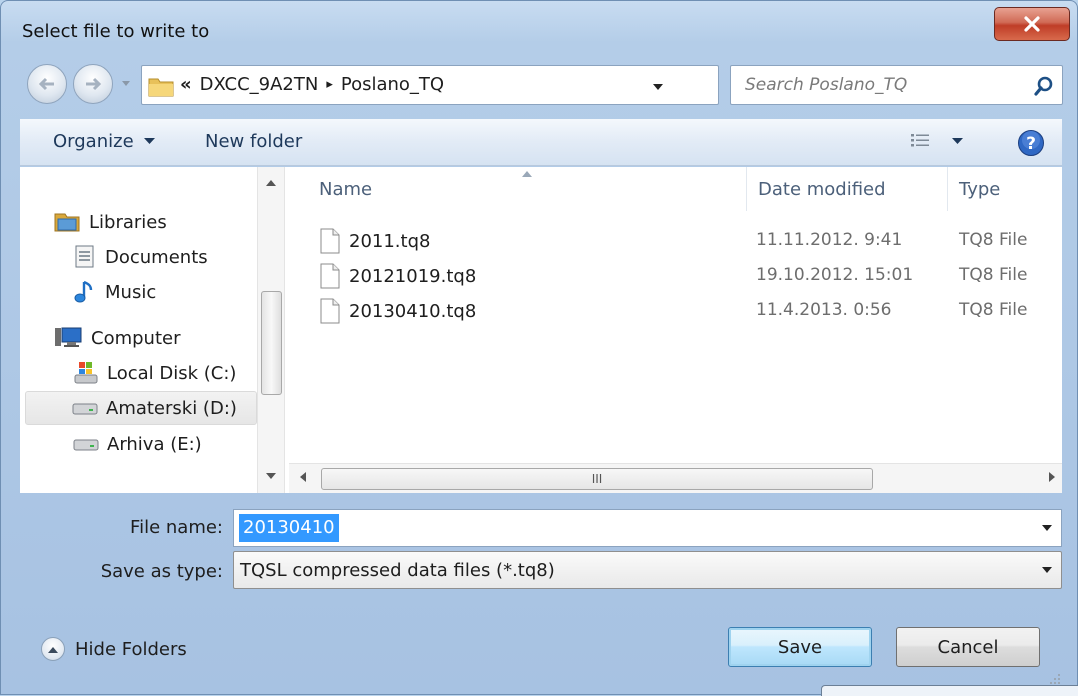 This screenshot has height=696, width=1078. Describe the element at coordinates (140, 257) in the screenshot. I see `nav-item-documents: Documents` at that location.